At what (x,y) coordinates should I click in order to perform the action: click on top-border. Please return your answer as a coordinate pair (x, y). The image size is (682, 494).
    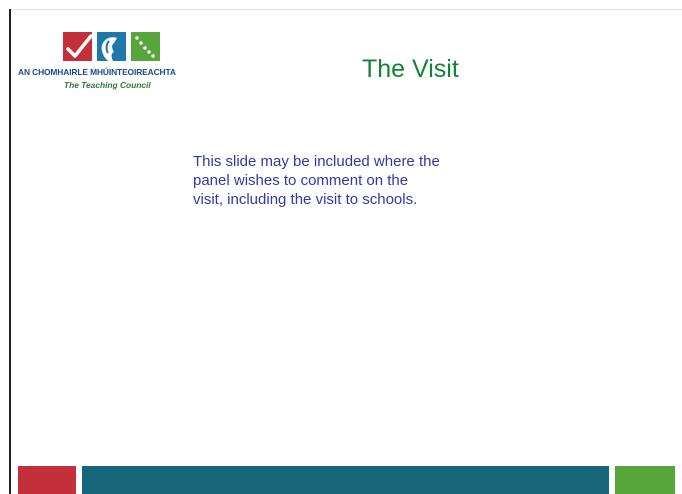
    Looking at the image, I should click on (346, 9).